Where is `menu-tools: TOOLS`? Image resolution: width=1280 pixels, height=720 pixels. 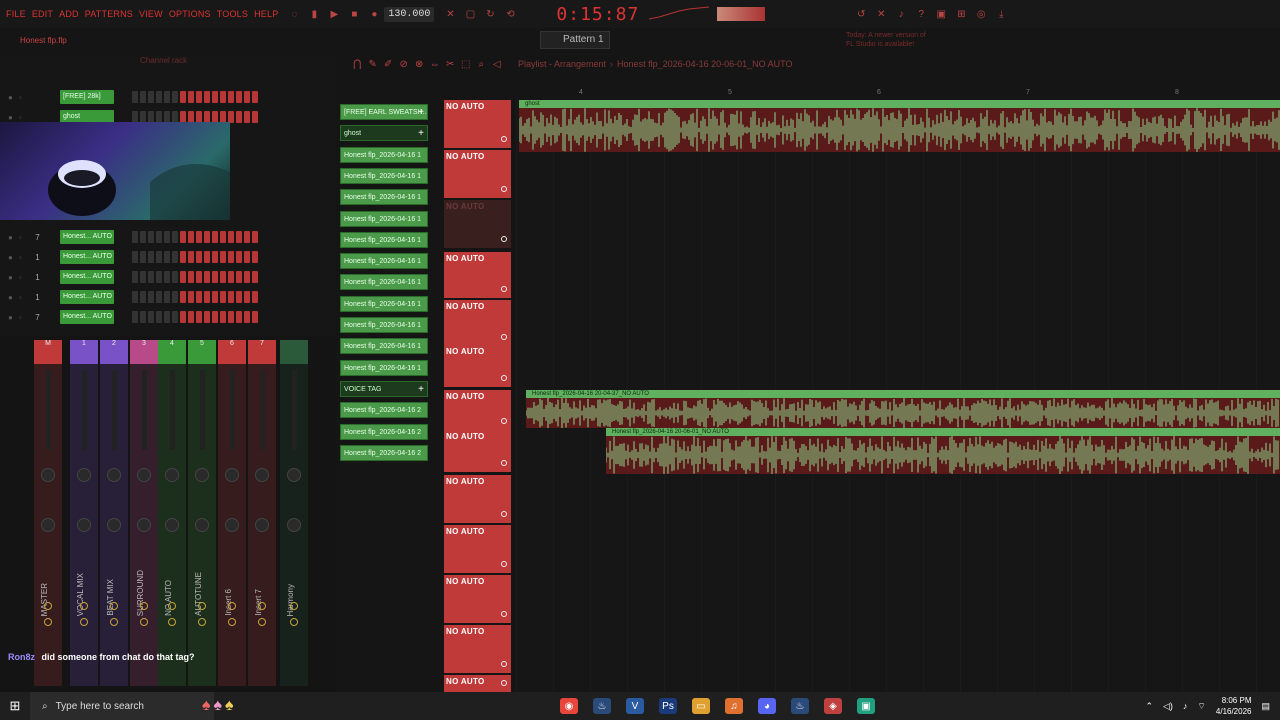 menu-tools: TOOLS is located at coordinates (232, 14).